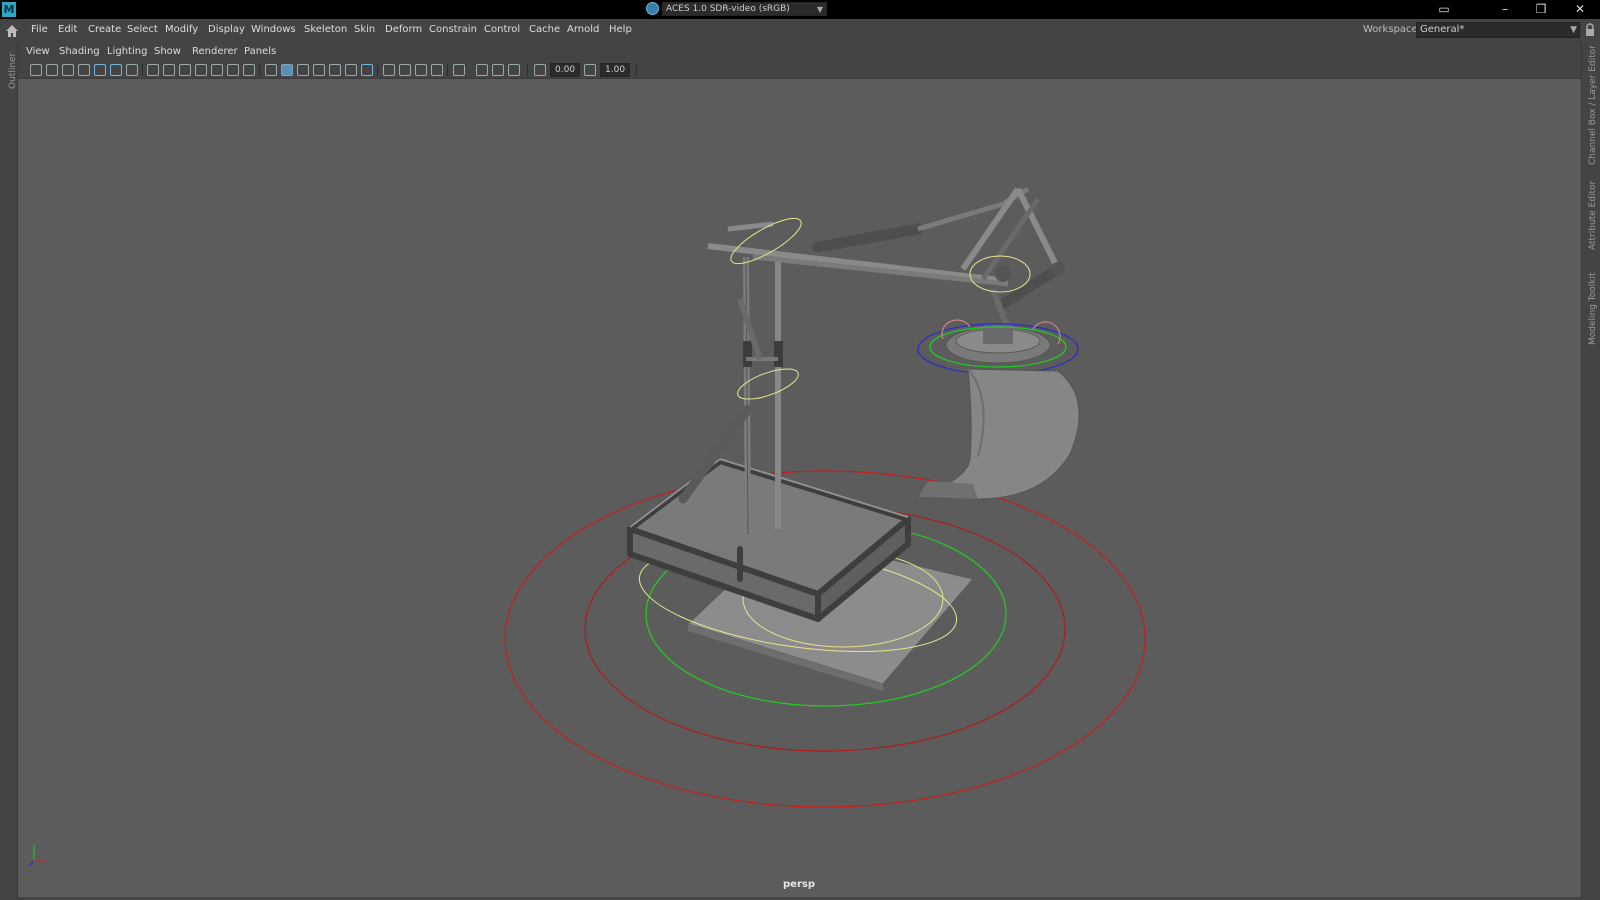  Describe the element at coordinates (319, 70) in the screenshot. I see `textured-icon` at that location.